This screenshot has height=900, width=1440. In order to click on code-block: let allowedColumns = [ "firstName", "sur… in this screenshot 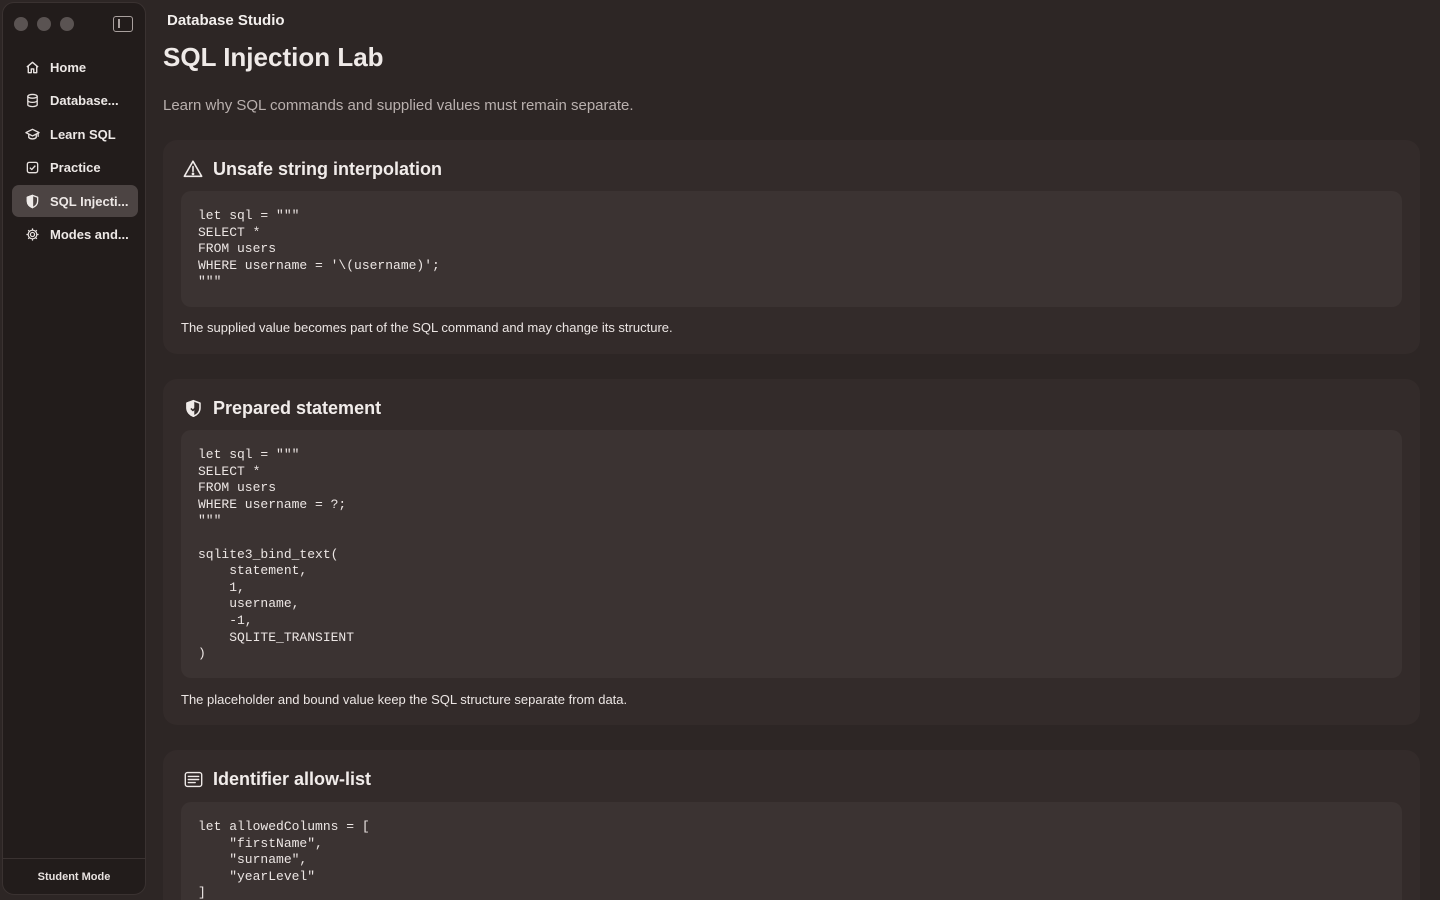, I will do `click(791, 851)`.